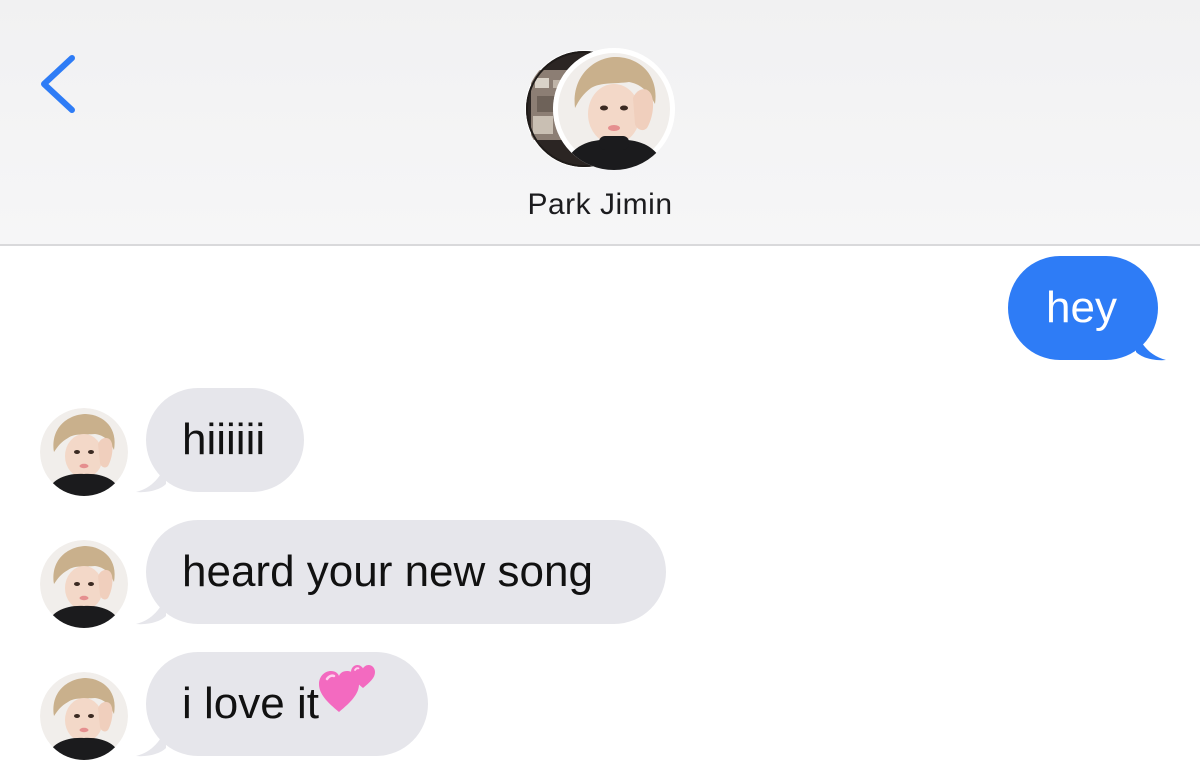 The width and height of the screenshot is (1200, 774). I want to click on message-text: i love it, so click(250, 703).